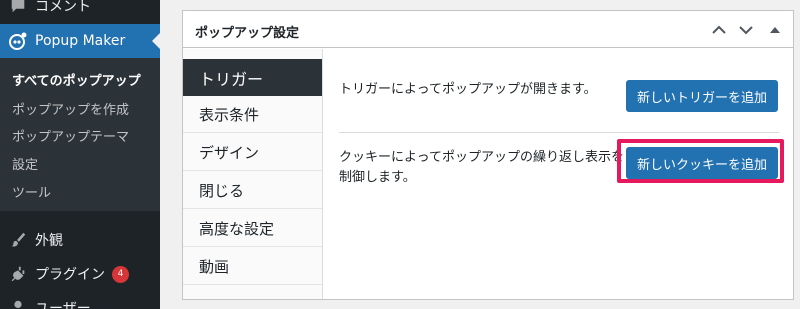 This screenshot has height=309, width=800. What do you see at coordinates (252, 266) in the screenshot?
I see `tab-video: 動画` at bounding box center [252, 266].